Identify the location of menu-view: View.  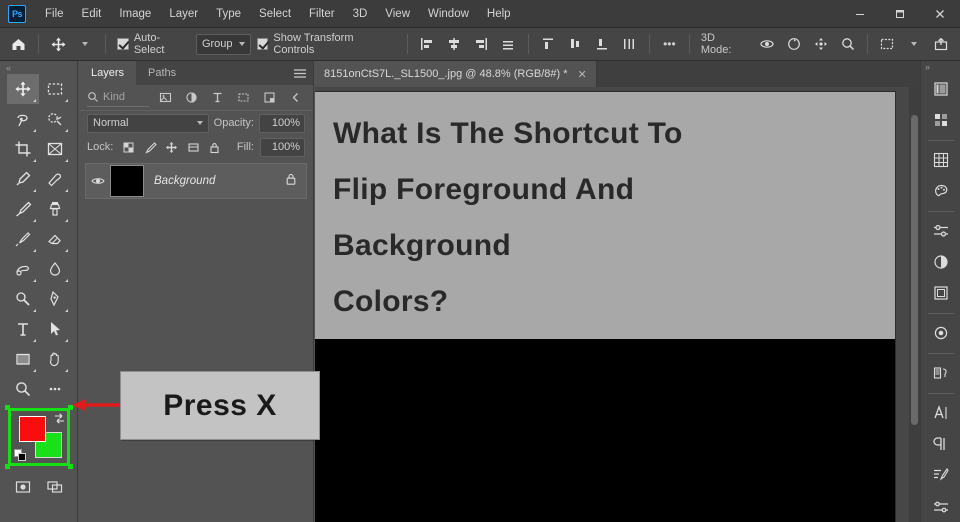
(397, 14).